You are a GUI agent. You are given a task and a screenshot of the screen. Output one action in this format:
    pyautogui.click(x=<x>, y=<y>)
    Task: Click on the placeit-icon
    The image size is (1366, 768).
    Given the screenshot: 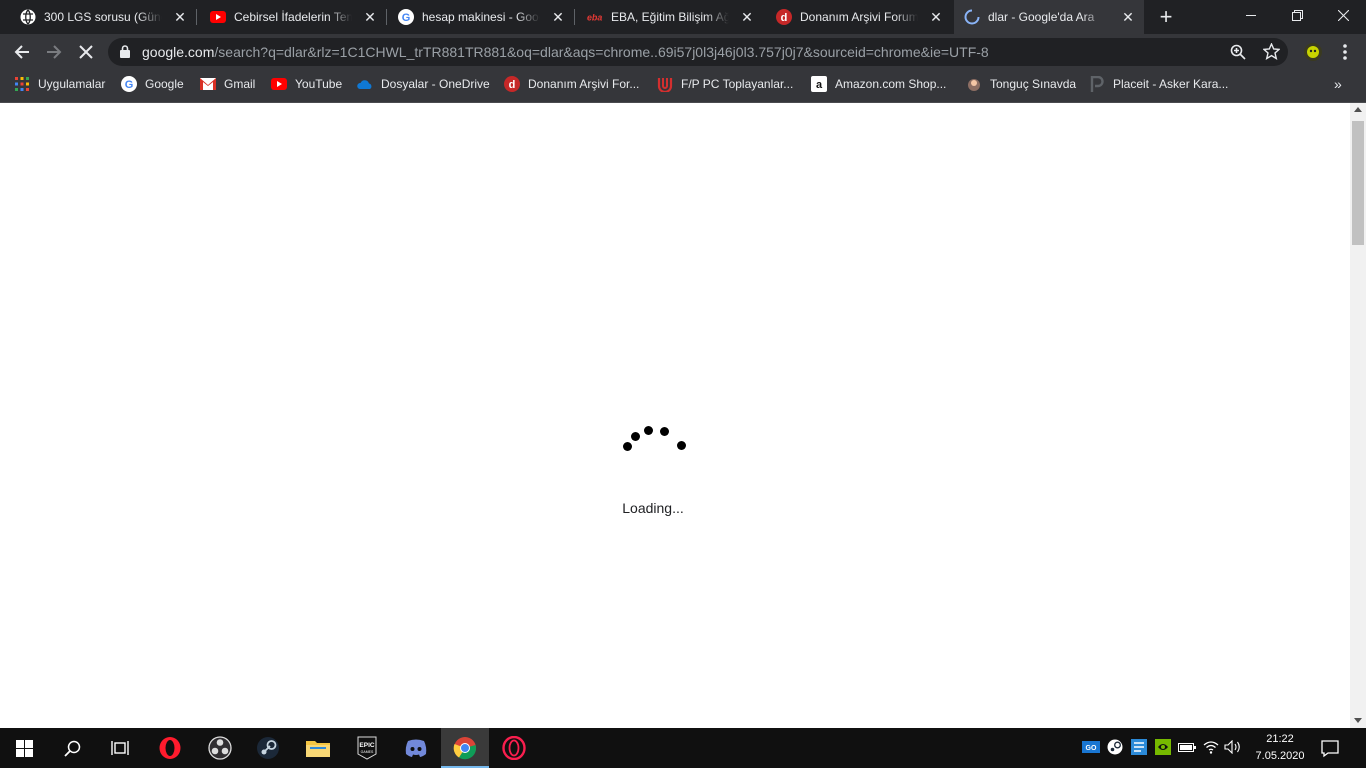 What is the action you would take?
    pyautogui.click(x=1097, y=84)
    